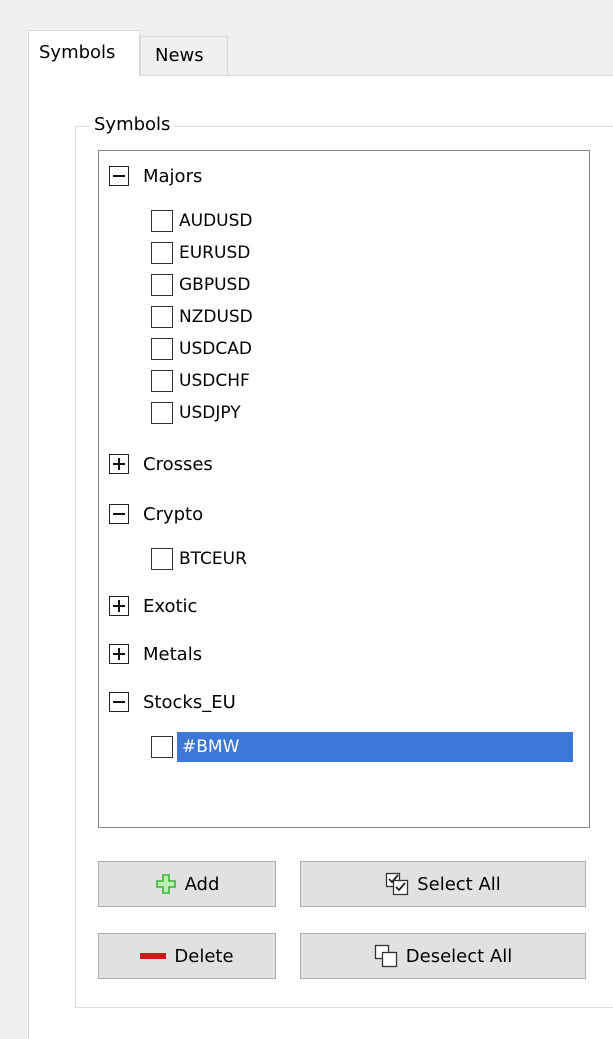 The width and height of the screenshot is (613, 1039). I want to click on tree-node-label: Crosses, so click(178, 464).